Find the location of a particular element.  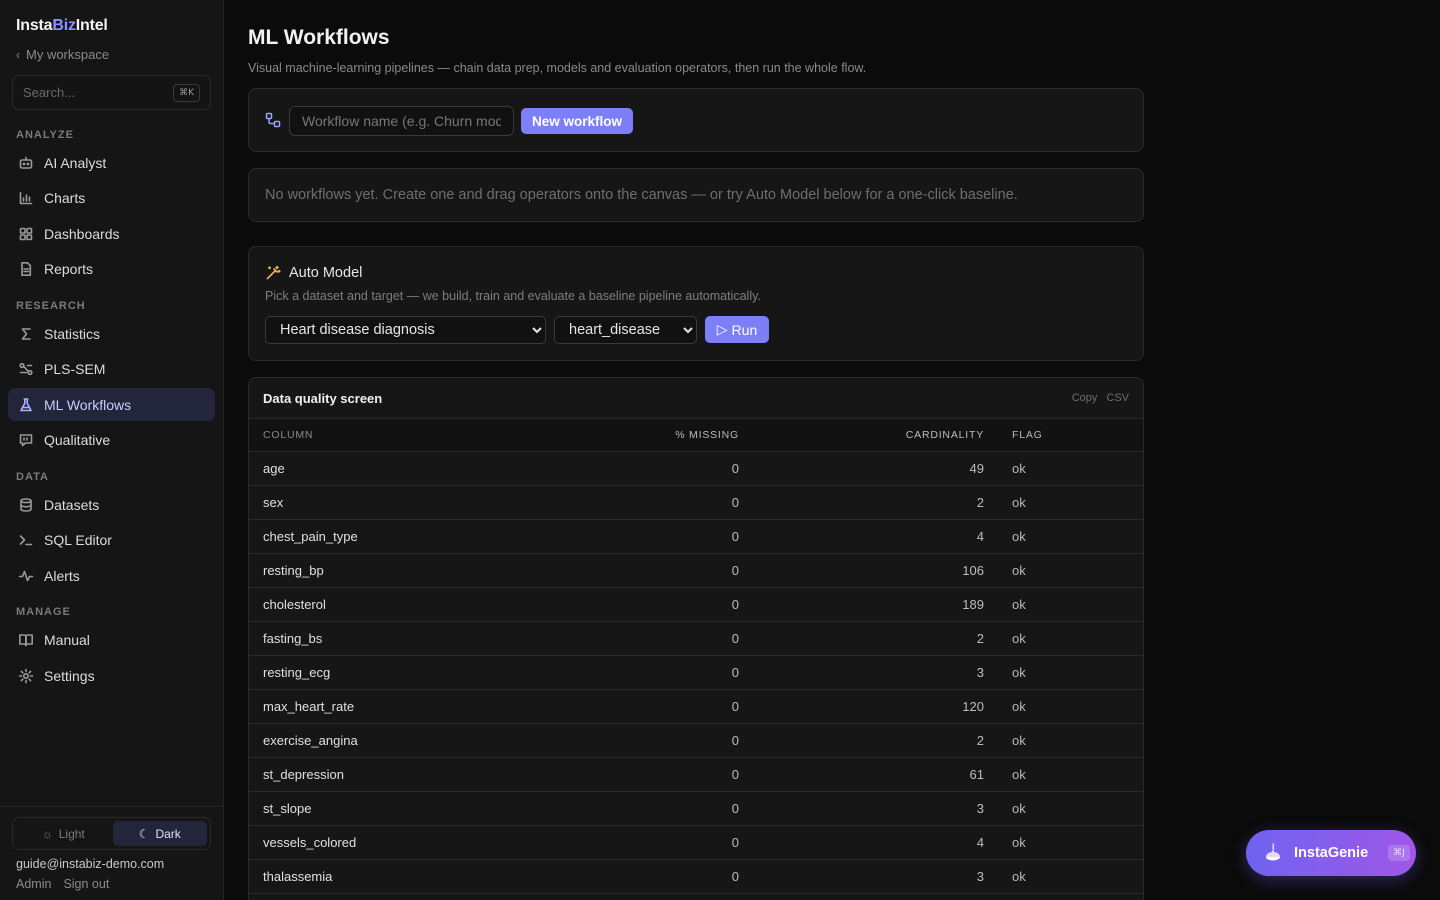

header-column: COLUMN is located at coordinates (414, 435).